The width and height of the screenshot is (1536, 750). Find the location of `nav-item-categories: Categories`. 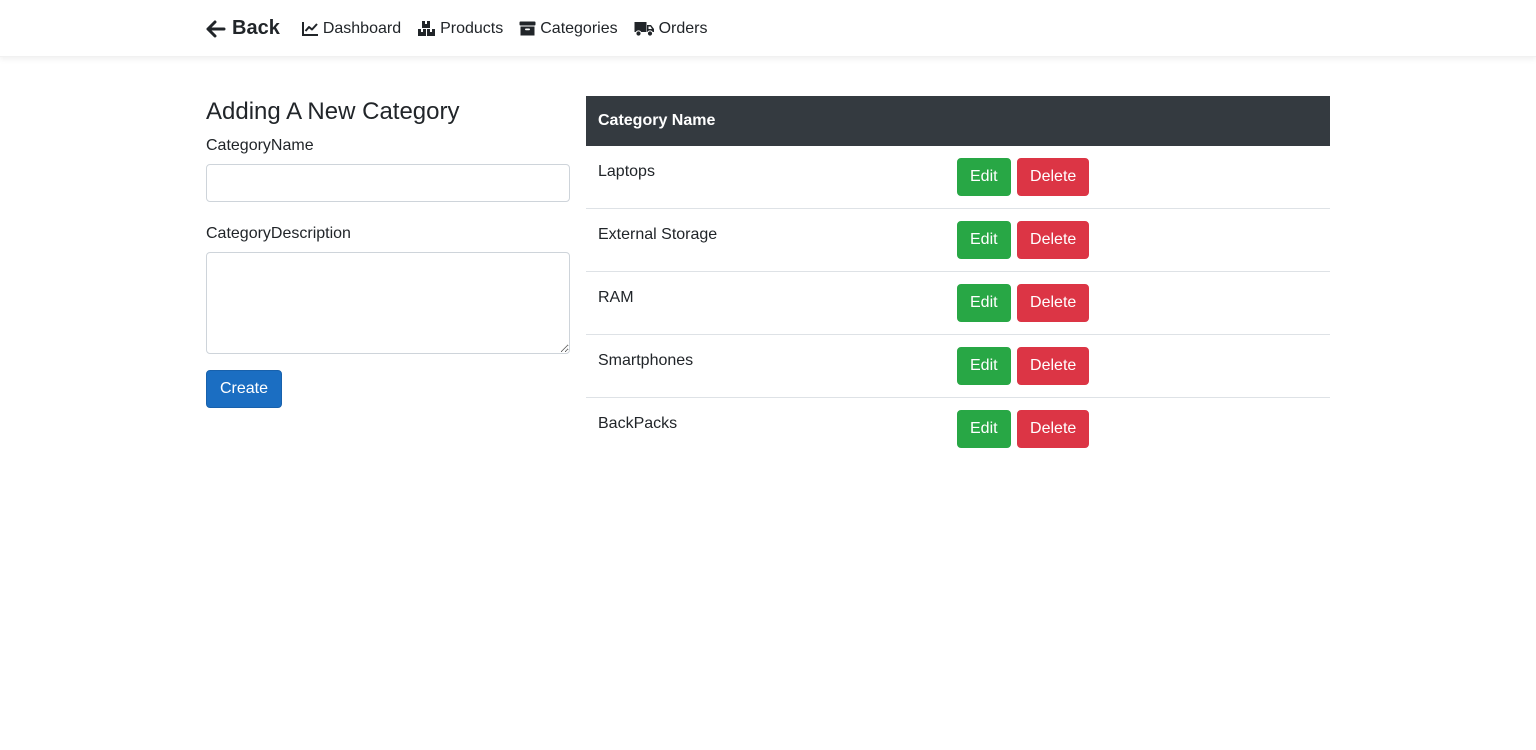

nav-item-categories: Categories is located at coordinates (568, 28).